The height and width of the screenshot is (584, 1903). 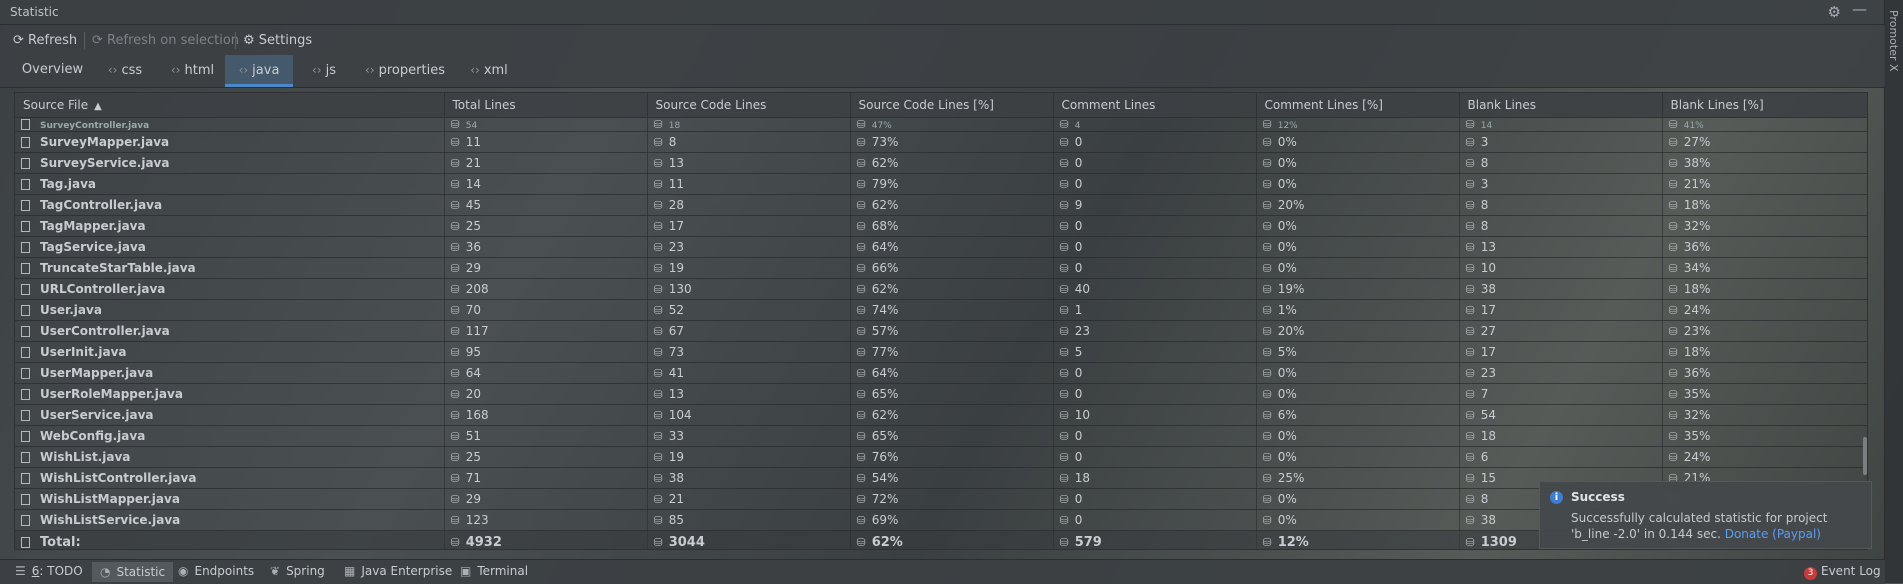 I want to click on table-row: User.java ⛁ 70 ⛁ 52 ⛁ 74% ⛁ 1 ⛁ 1% ⛁ 17 ⛁ 24%, so click(x=941, y=310).